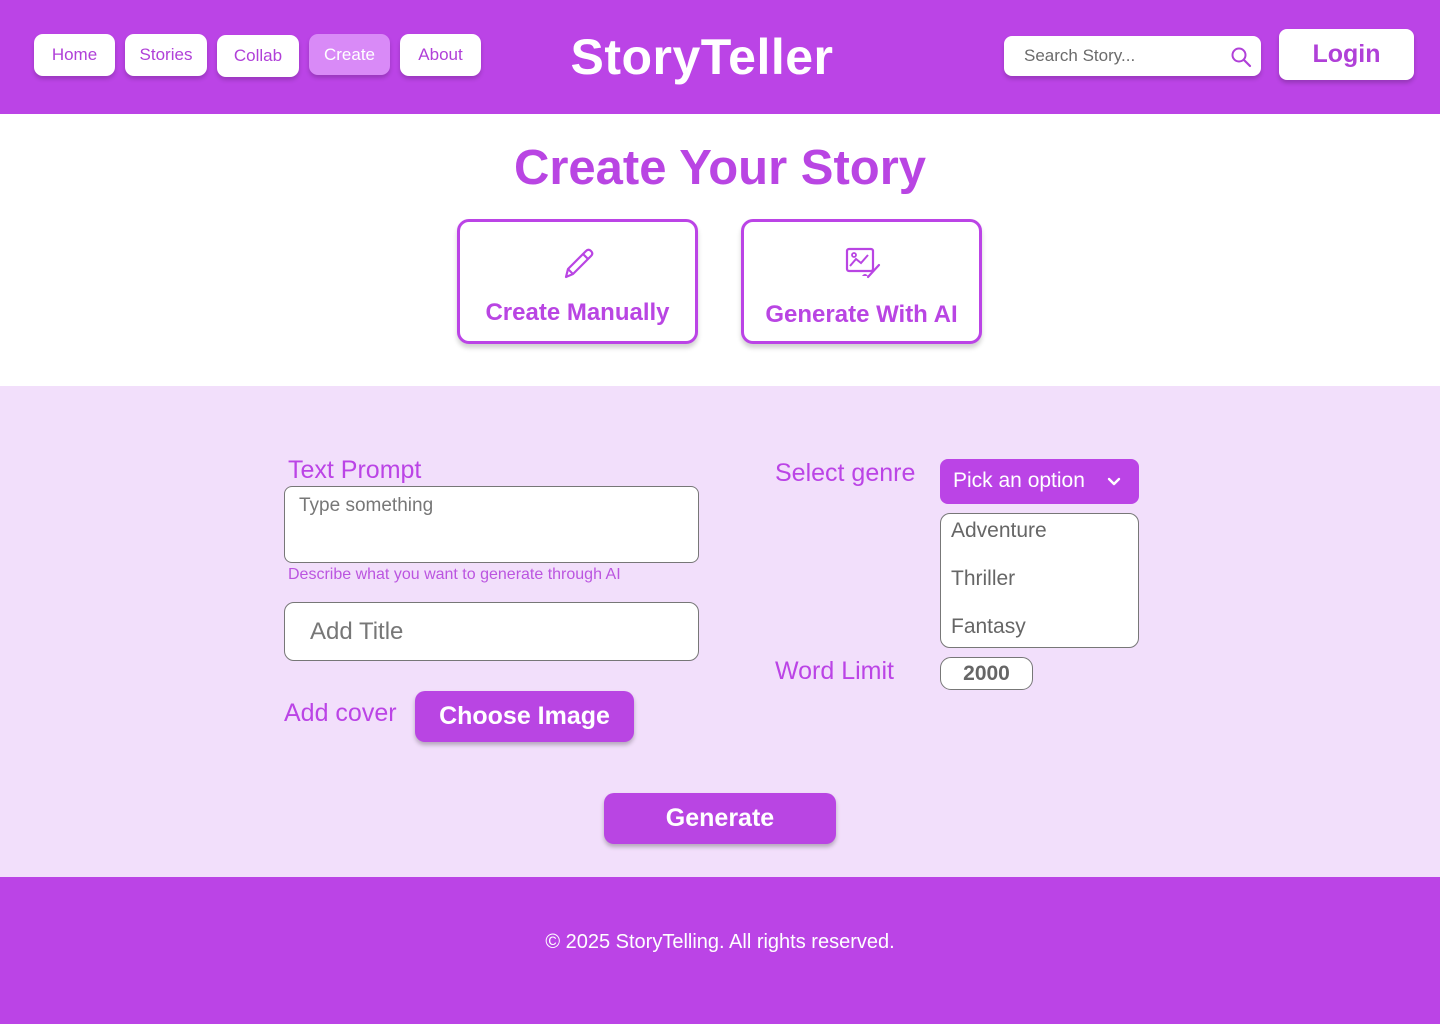 The height and width of the screenshot is (1024, 1440). I want to click on pencil-icon, so click(578, 263).